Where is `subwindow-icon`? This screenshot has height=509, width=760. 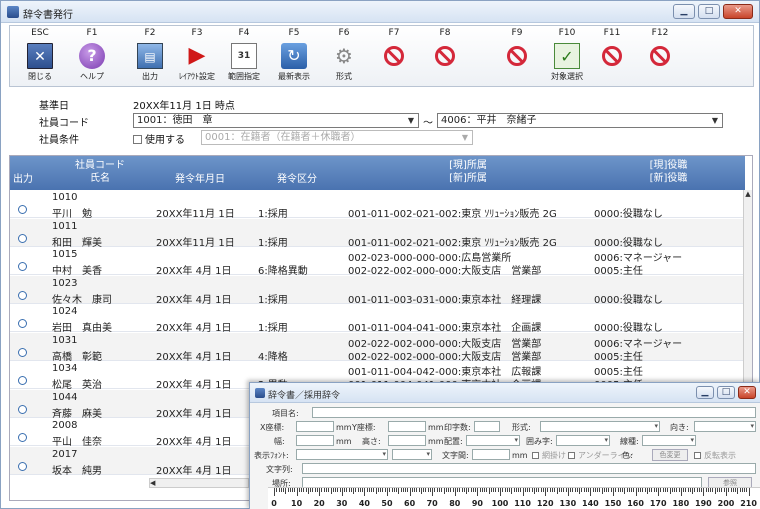
subwindow-icon is located at coordinates (260, 393).